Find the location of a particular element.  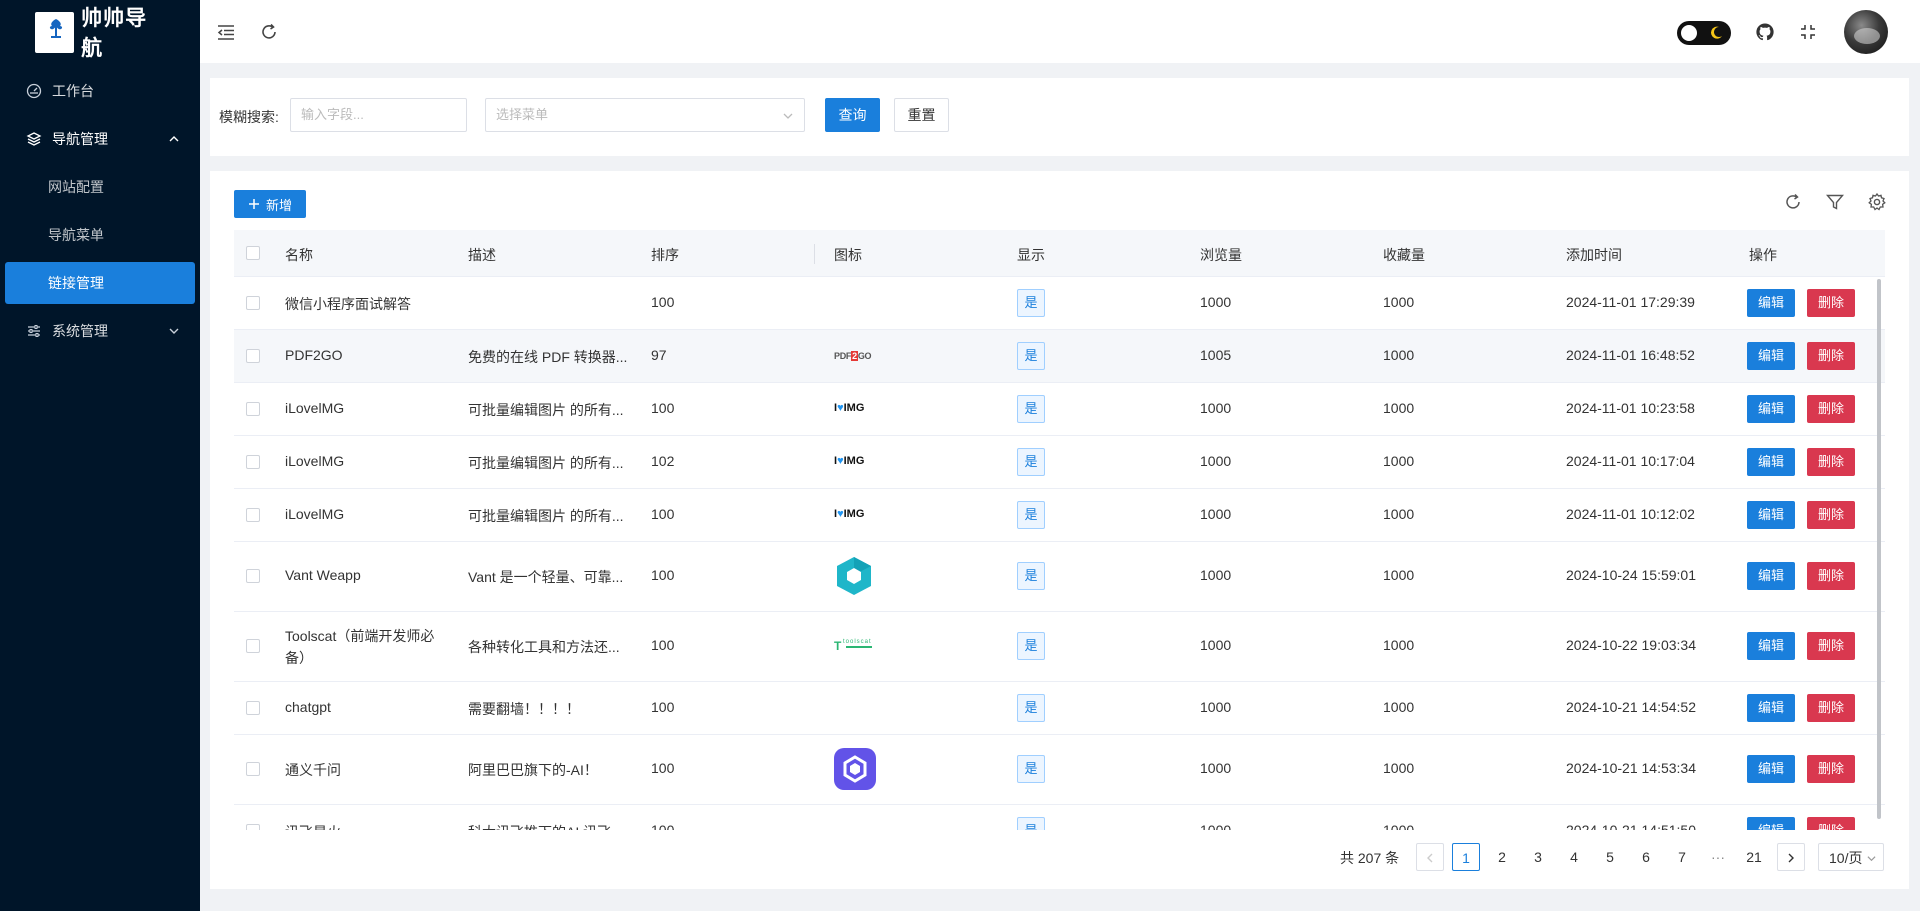

reset-button: 重置 is located at coordinates (921, 115).